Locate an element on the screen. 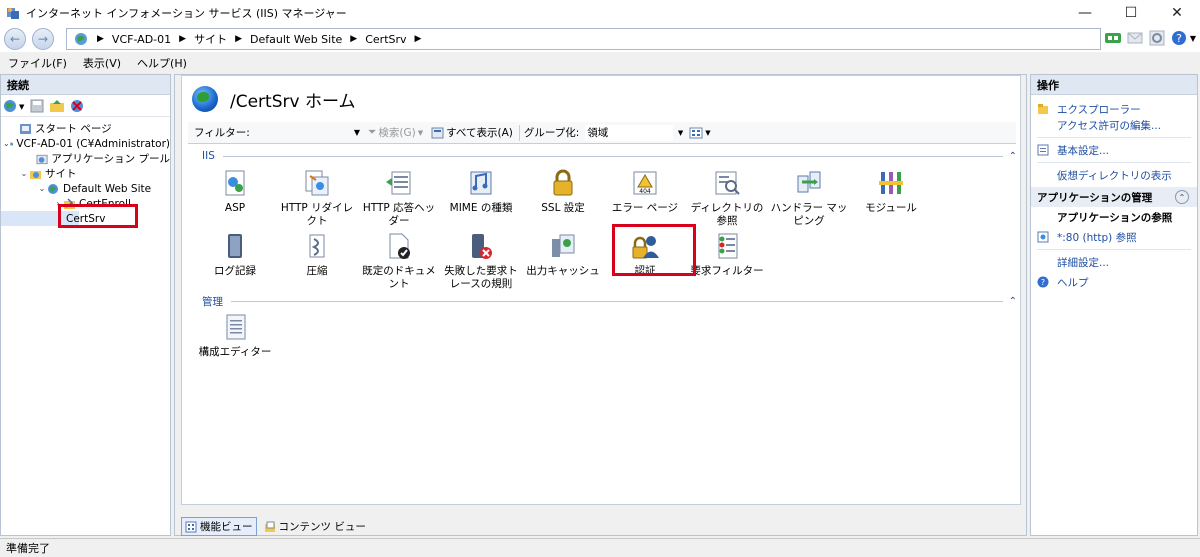 This screenshot has width=1200, height=557. action-help: ? ヘルプ is located at coordinates (1114, 282).